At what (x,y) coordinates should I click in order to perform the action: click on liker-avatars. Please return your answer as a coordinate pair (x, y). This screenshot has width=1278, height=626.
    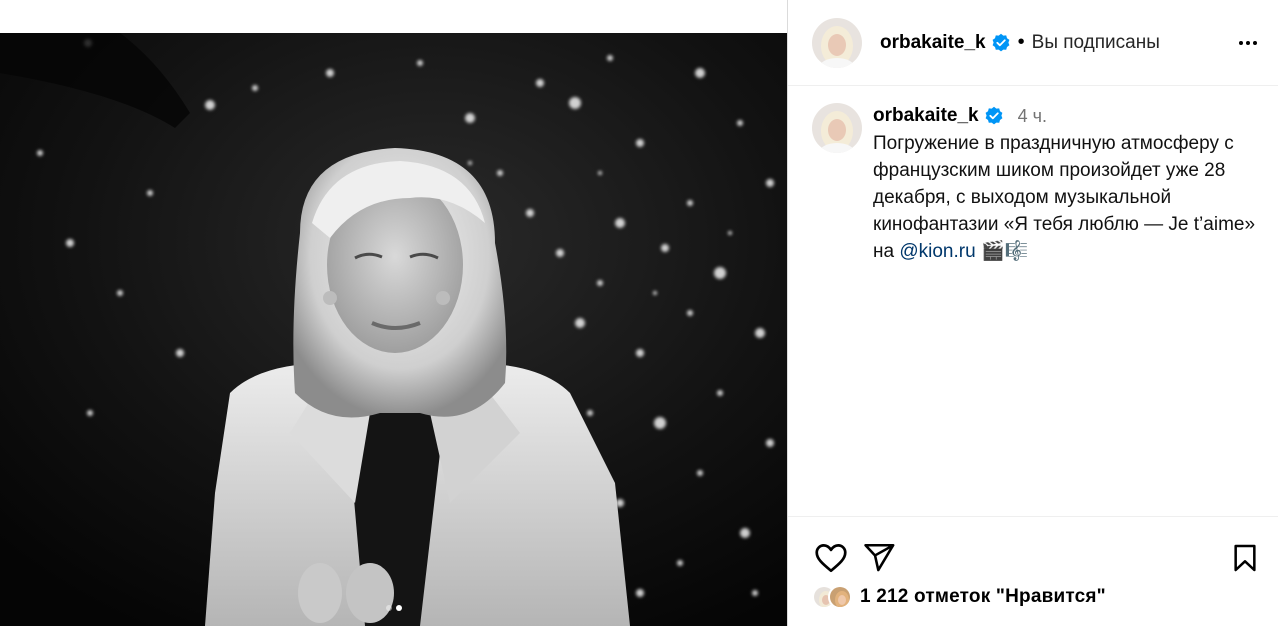
    Looking at the image, I should click on (832, 597).